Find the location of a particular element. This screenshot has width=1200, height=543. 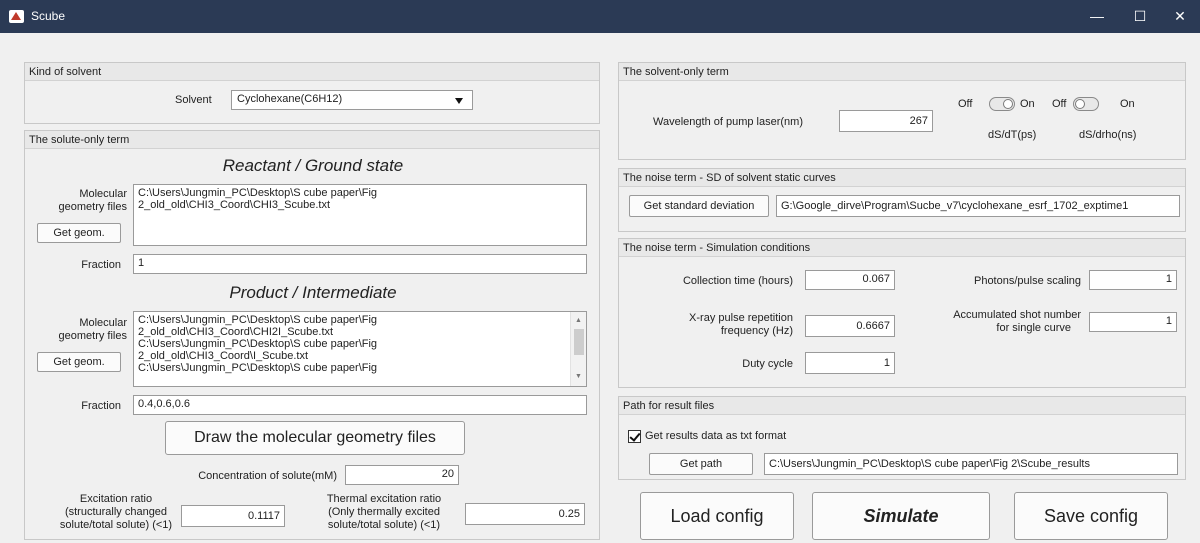

dsdrho-toggle is located at coordinates (1086, 104).